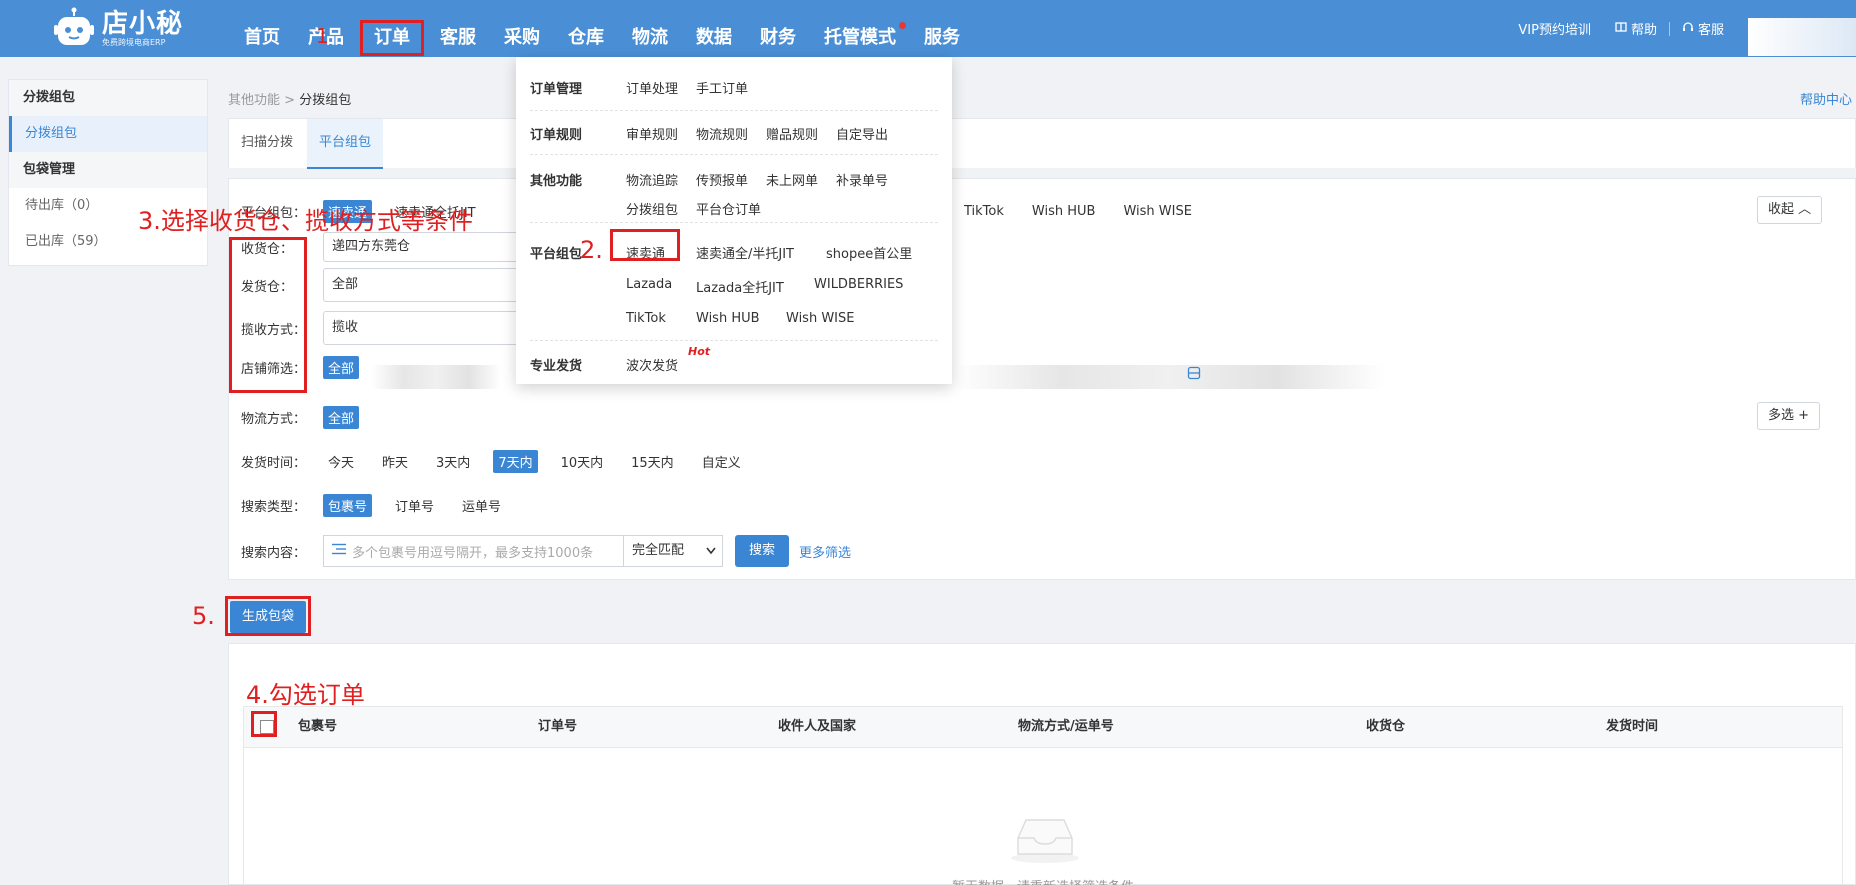  I want to click on help-link: 帮助, so click(1636, 28).